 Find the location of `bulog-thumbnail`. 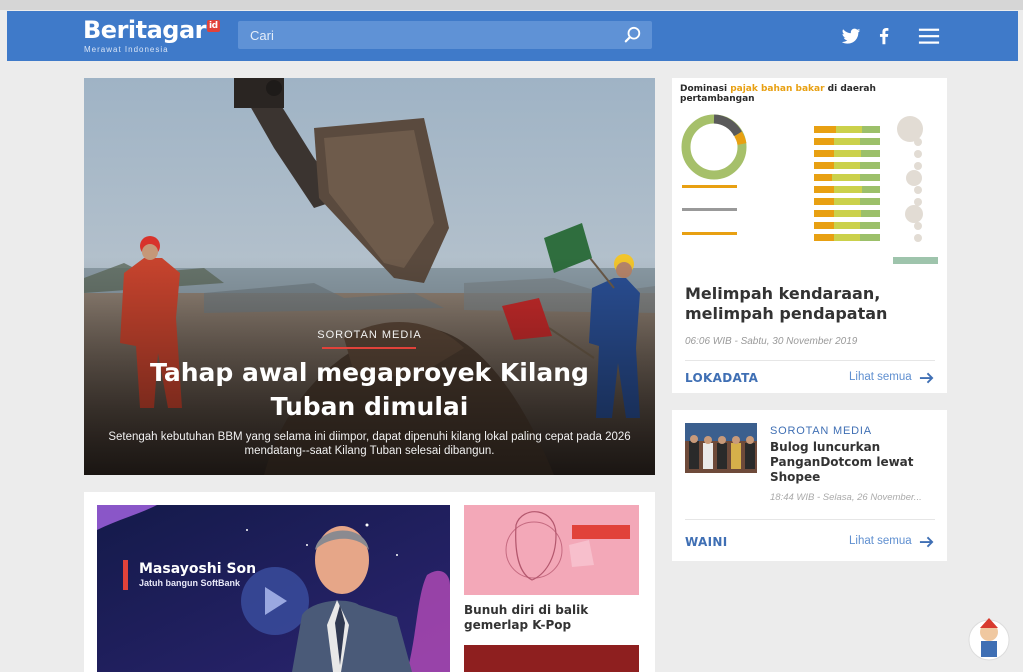

bulog-thumbnail is located at coordinates (721, 448).